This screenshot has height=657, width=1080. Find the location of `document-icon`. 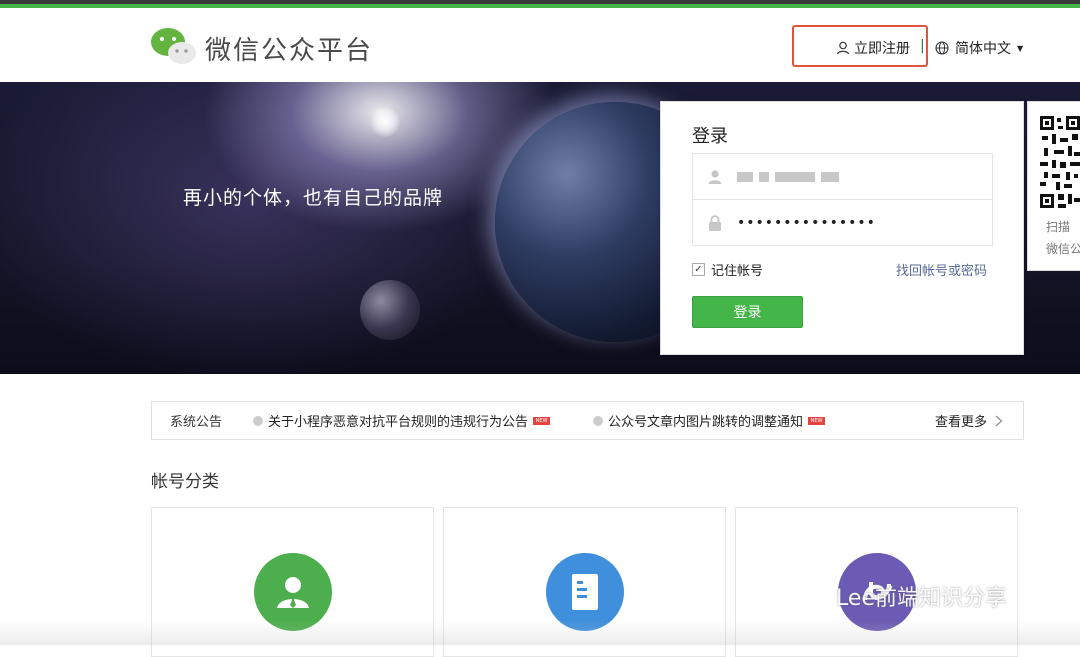

document-icon is located at coordinates (585, 592).